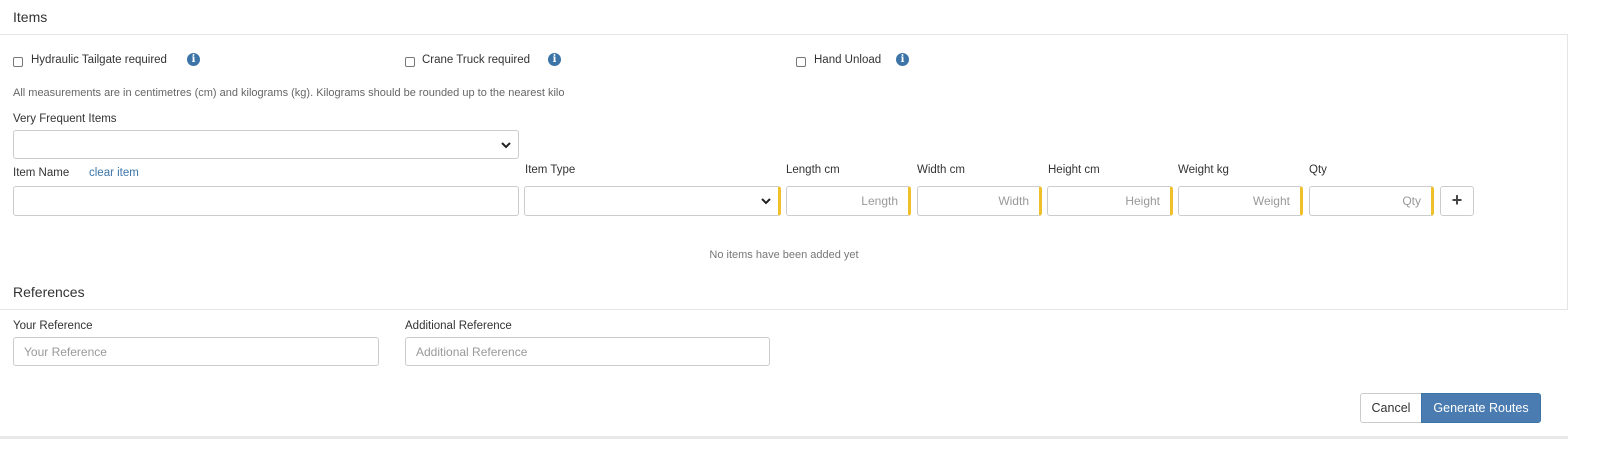 This screenshot has width=1603, height=449. What do you see at coordinates (30, 17) in the screenshot?
I see `items-section-title: Items` at bounding box center [30, 17].